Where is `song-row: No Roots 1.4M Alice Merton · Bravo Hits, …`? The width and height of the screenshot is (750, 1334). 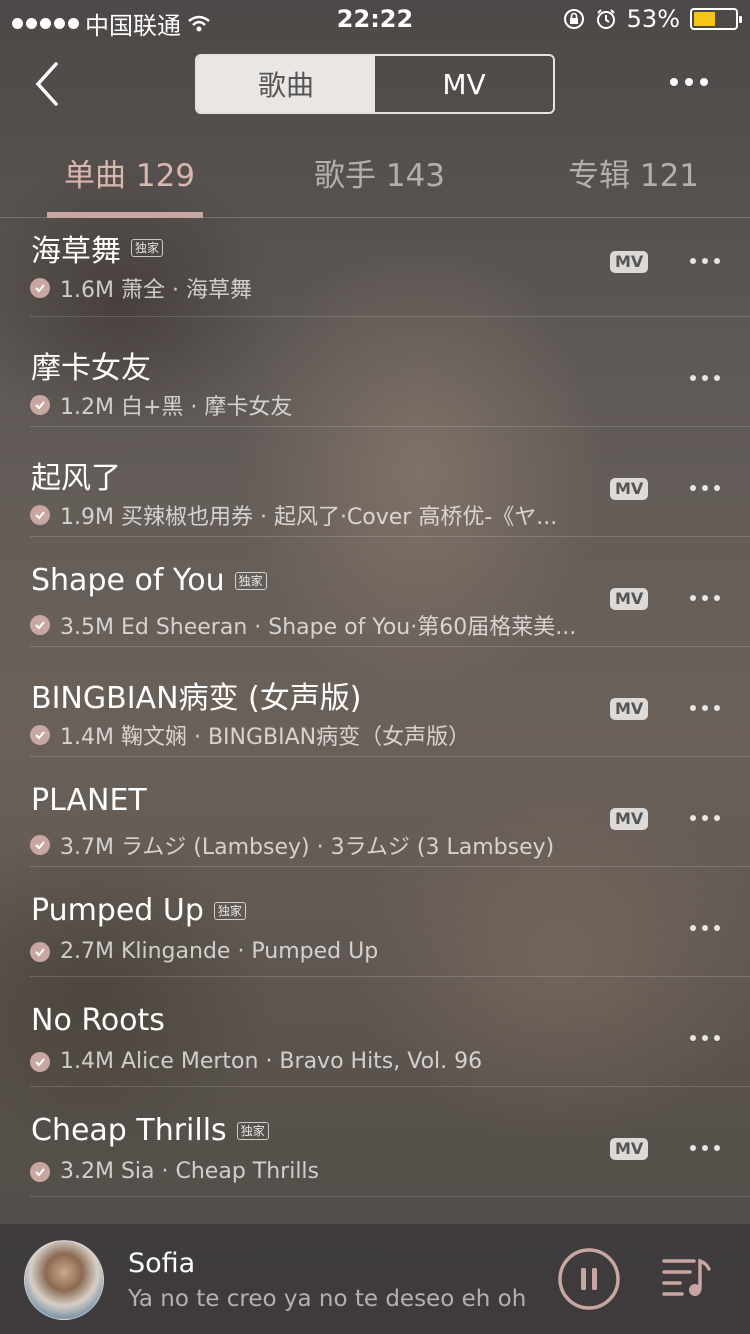
song-row: No Roots 1.4M Alice Merton · Bravo Hits, … is located at coordinates (390, 1032).